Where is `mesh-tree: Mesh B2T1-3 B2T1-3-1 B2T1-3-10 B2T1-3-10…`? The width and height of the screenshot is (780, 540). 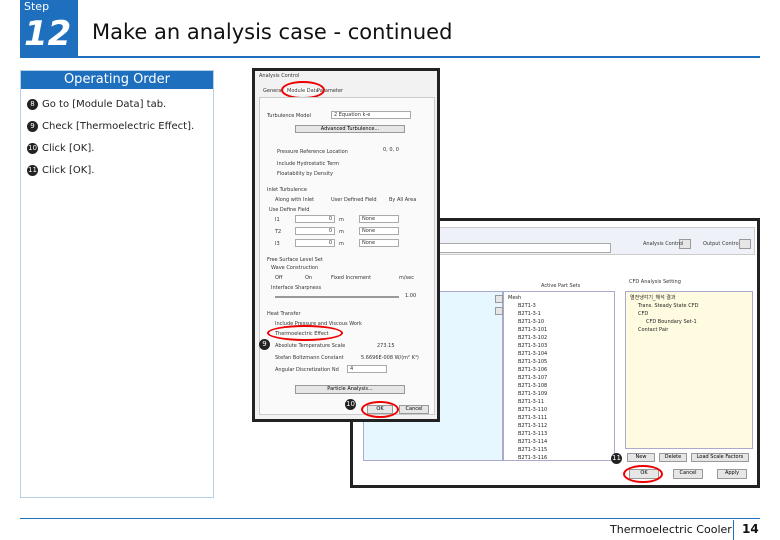
mesh-tree: Mesh B2T1-3 B2T1-3-1 B2T1-3-10 B2T1-3-10… is located at coordinates (527, 378).